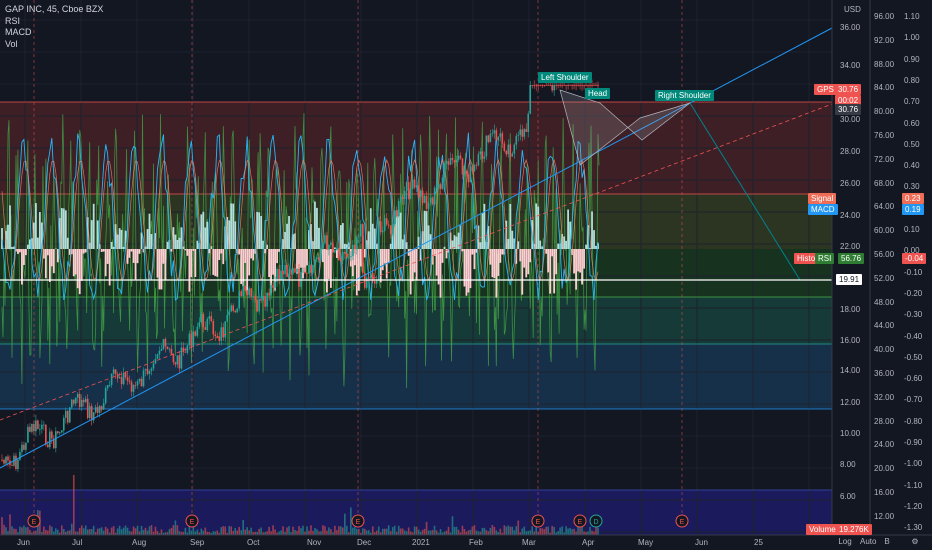  Describe the element at coordinates (913, 198) in the screenshot. I see `signal-value-tag: 0.23` at that location.